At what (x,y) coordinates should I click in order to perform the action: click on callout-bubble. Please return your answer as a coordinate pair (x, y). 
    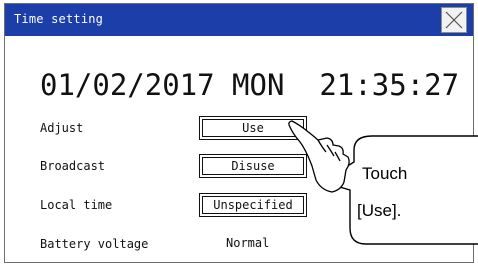
    Looking at the image, I should click on (399, 190).